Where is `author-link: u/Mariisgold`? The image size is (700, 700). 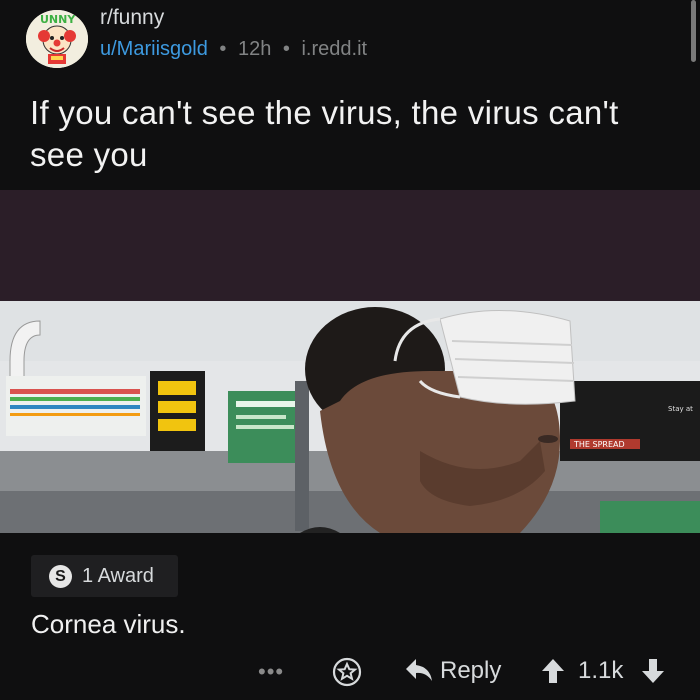 author-link: u/Mariisgold is located at coordinates (154, 49).